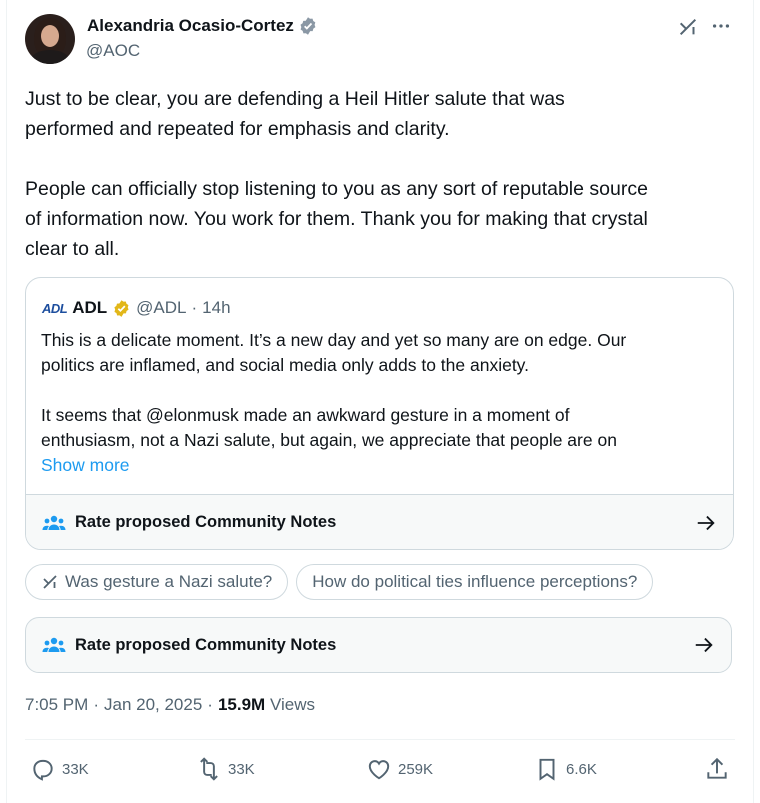  Describe the element at coordinates (50, 39) in the screenshot. I see `avatar` at that location.